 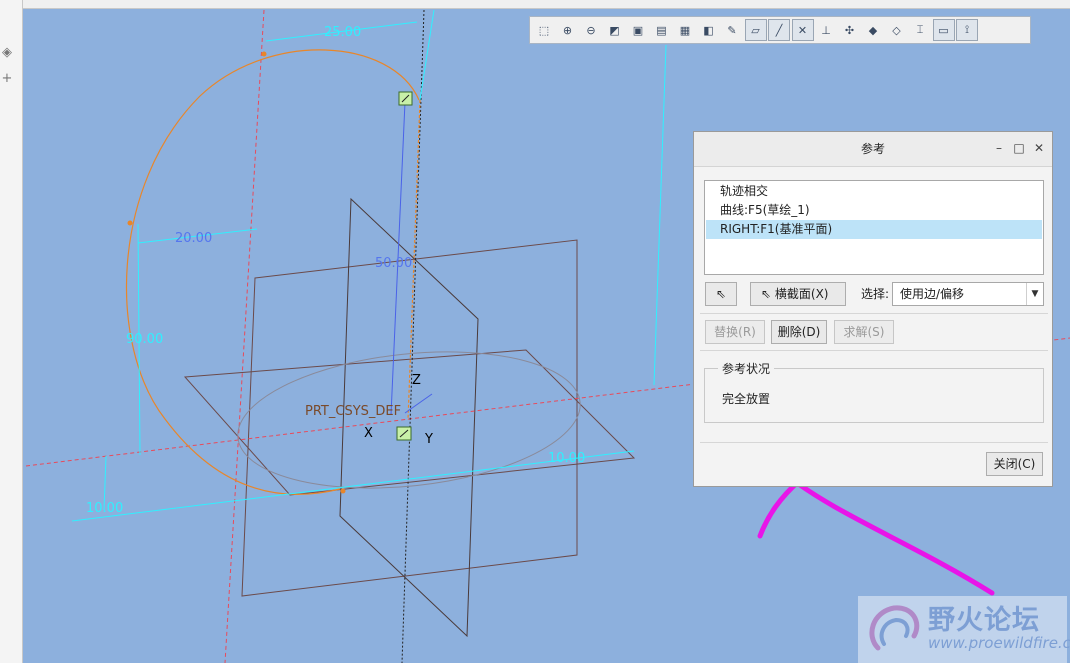 I want to click on pointer-select-button: ⇖, so click(x=721, y=294).